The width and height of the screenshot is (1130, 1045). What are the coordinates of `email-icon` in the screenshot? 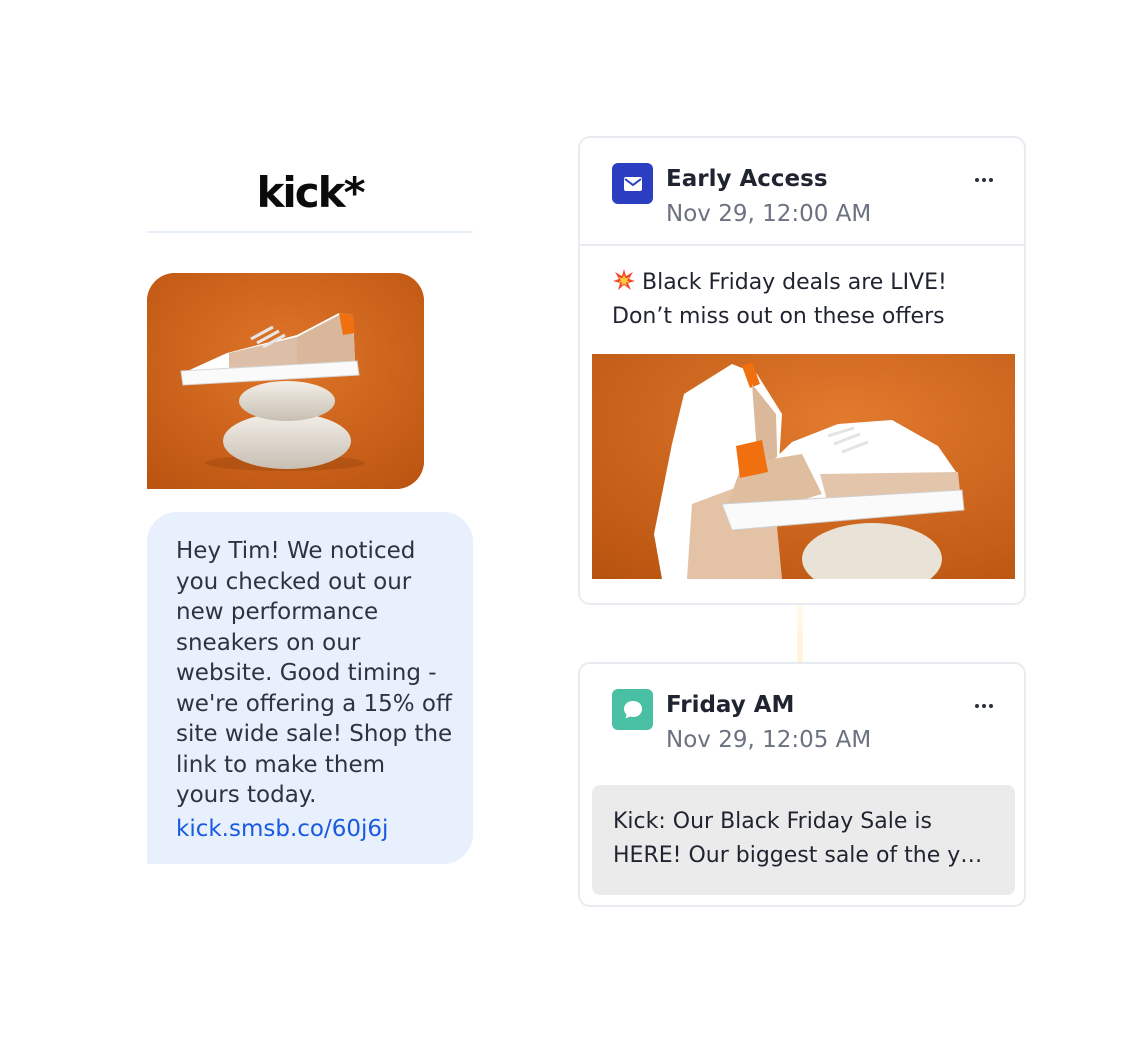 It's located at (632, 183).